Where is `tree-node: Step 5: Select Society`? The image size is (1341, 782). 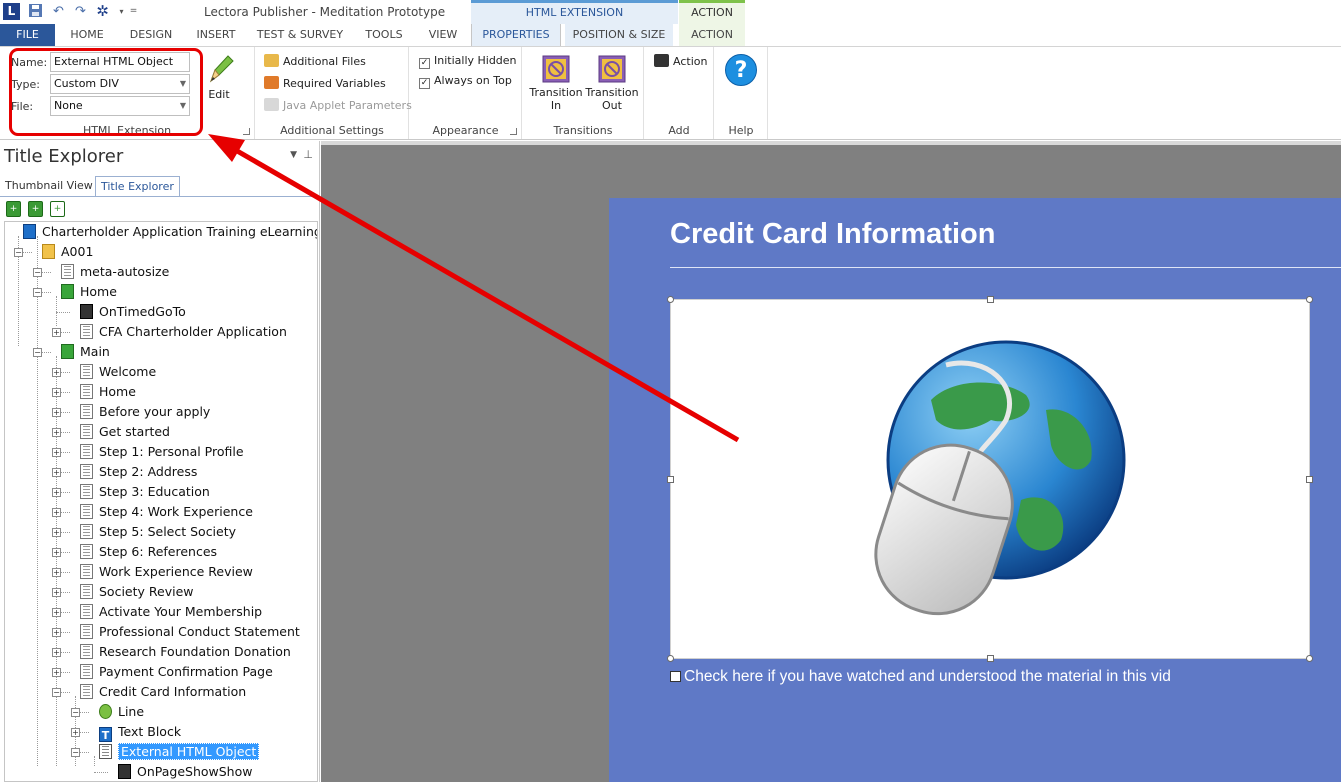
tree-node: Step 5: Select Society is located at coordinates (158, 532).